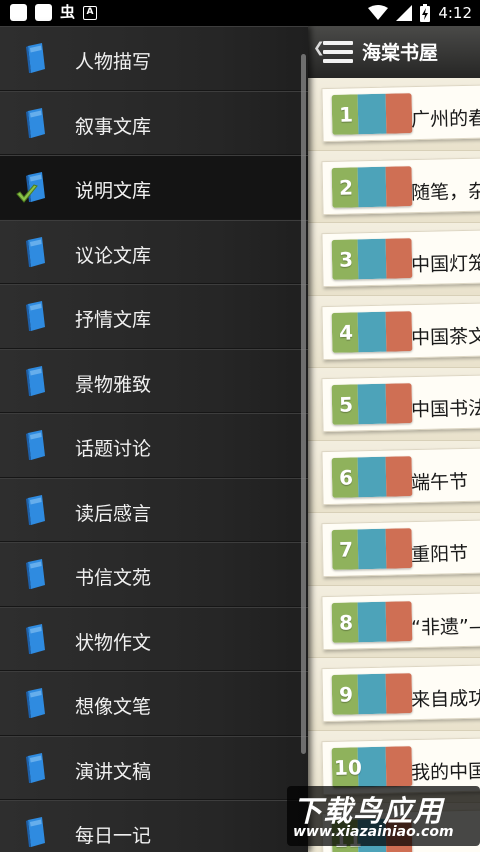 Image resolution: width=480 pixels, height=852 pixels. I want to click on book-title: 广州的春天, so click(445, 119).